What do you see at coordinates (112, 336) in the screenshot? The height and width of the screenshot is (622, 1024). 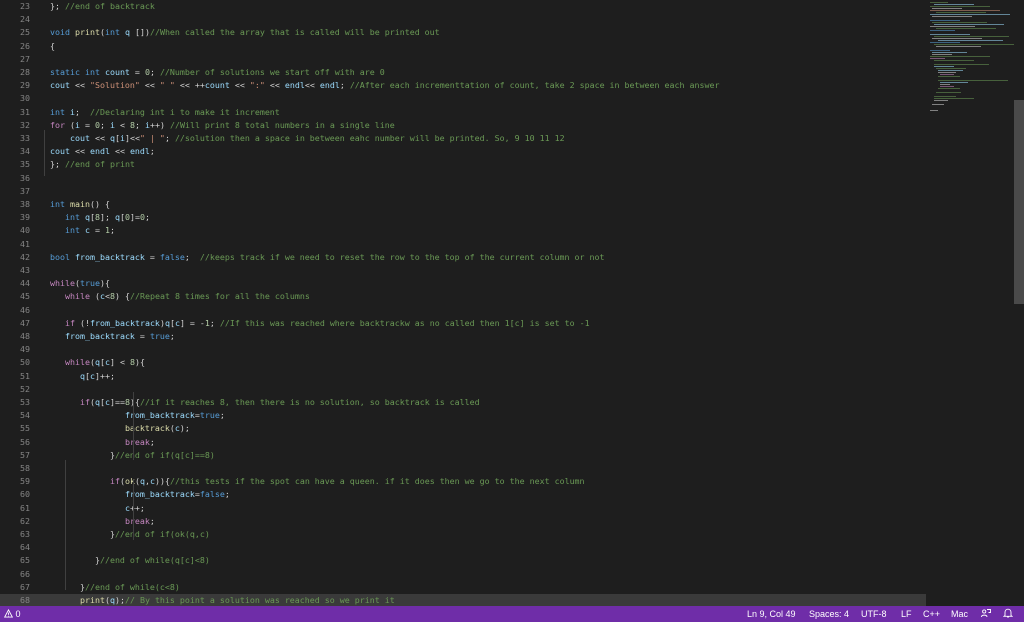 I see `code-text: from_backtrack = true;` at bounding box center [112, 336].